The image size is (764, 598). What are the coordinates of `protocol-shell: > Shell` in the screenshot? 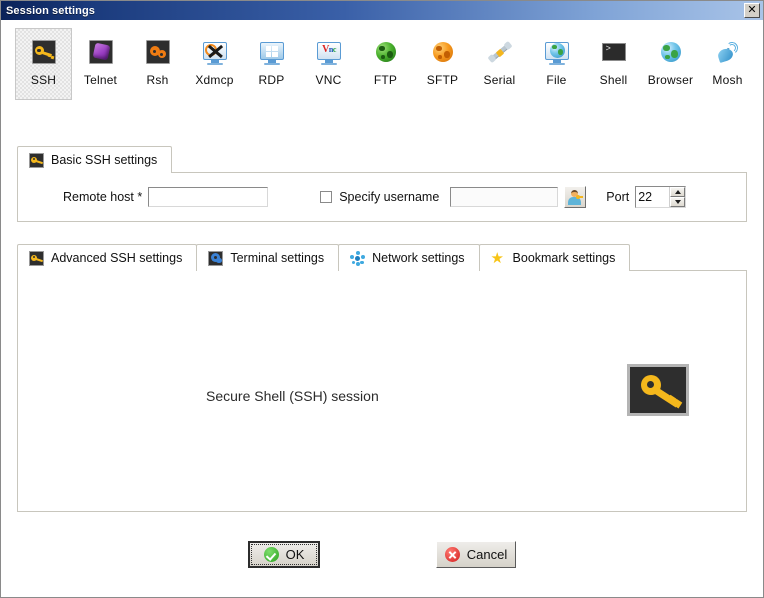 It's located at (613, 64).